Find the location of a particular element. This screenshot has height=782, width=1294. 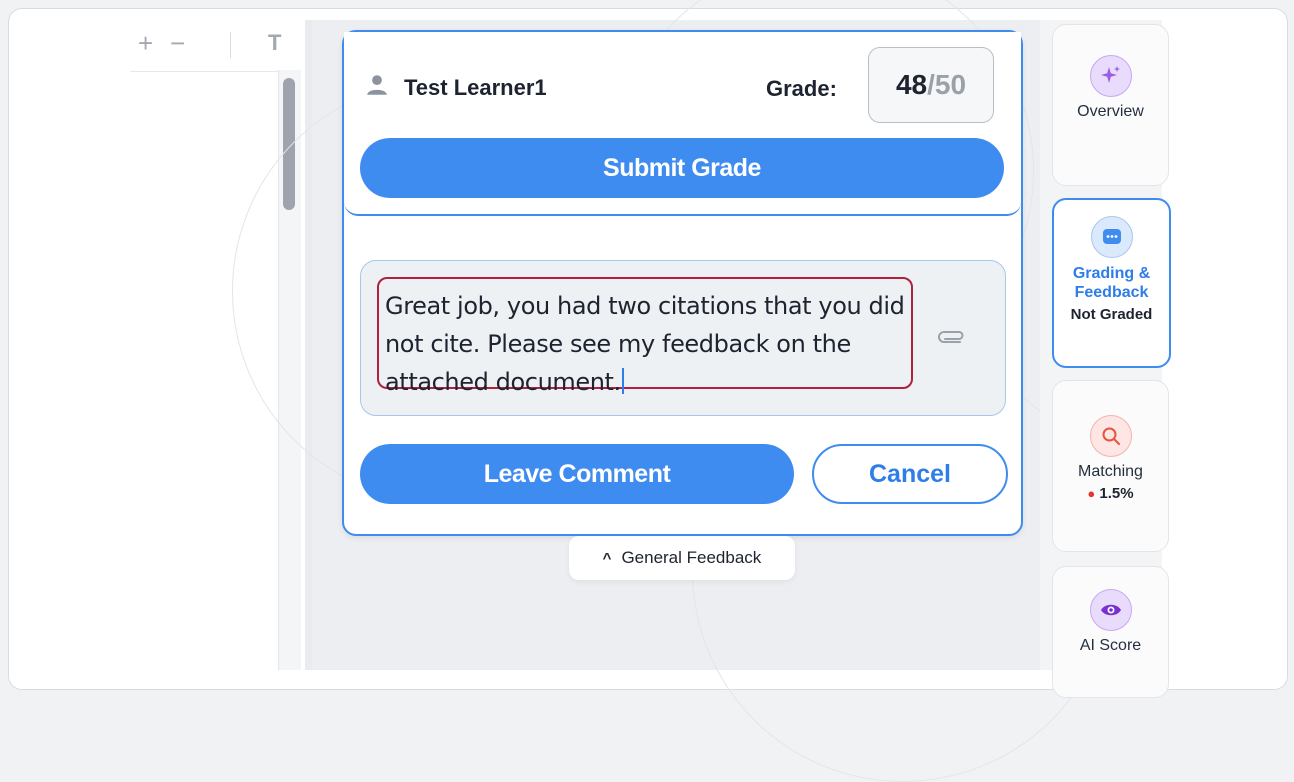

nav-ai-score: AI Score is located at coordinates (1110, 632).